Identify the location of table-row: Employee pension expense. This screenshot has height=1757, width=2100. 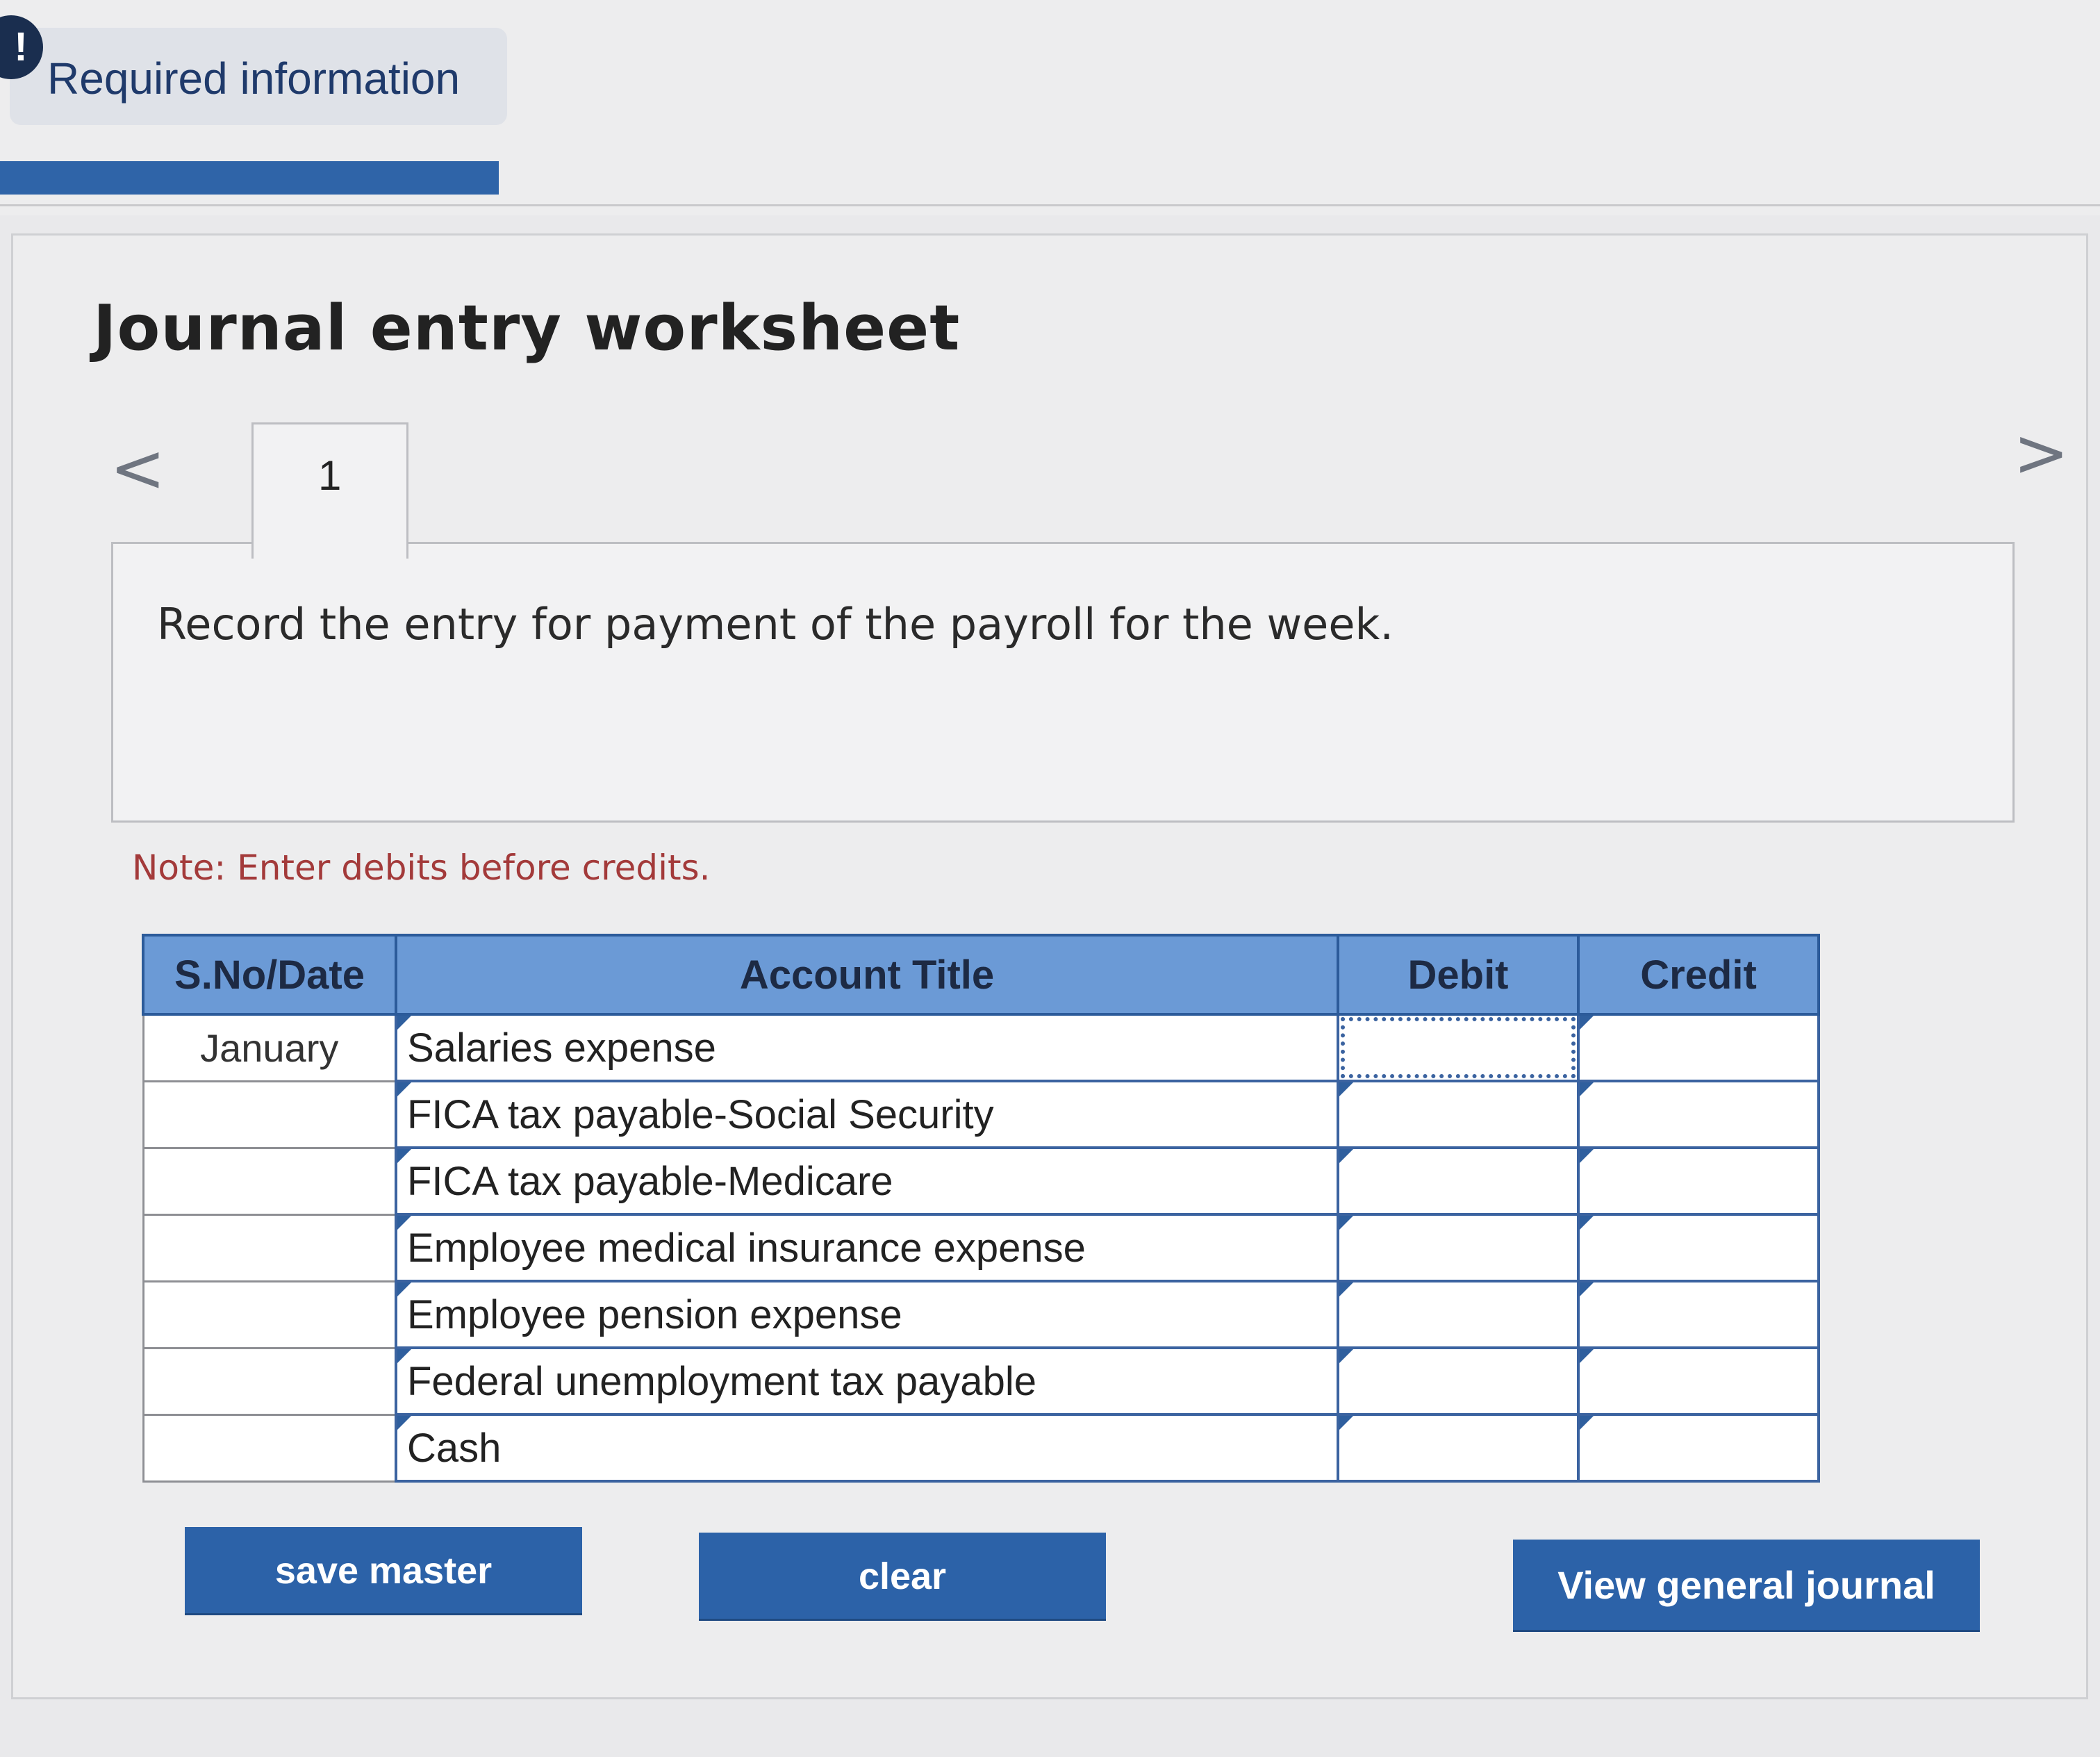
(981, 1314).